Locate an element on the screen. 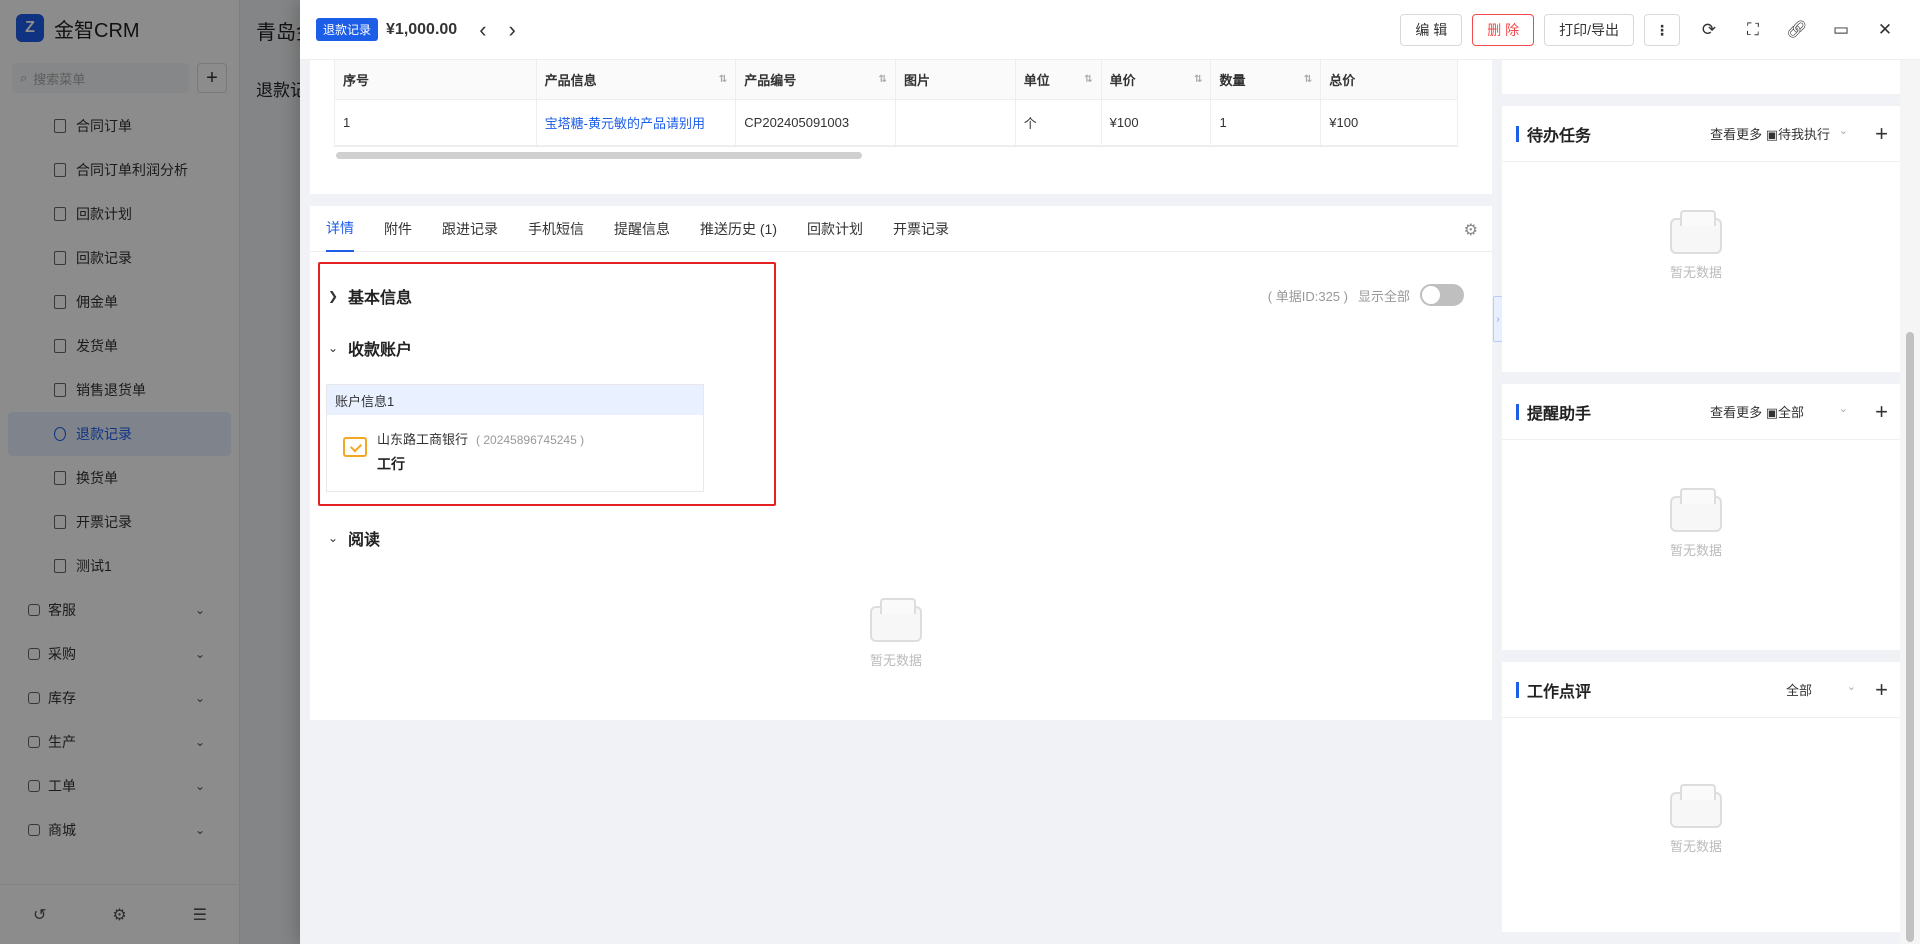 The width and height of the screenshot is (1920, 944). tab-payment-plan: 回款计划 is located at coordinates (835, 229).